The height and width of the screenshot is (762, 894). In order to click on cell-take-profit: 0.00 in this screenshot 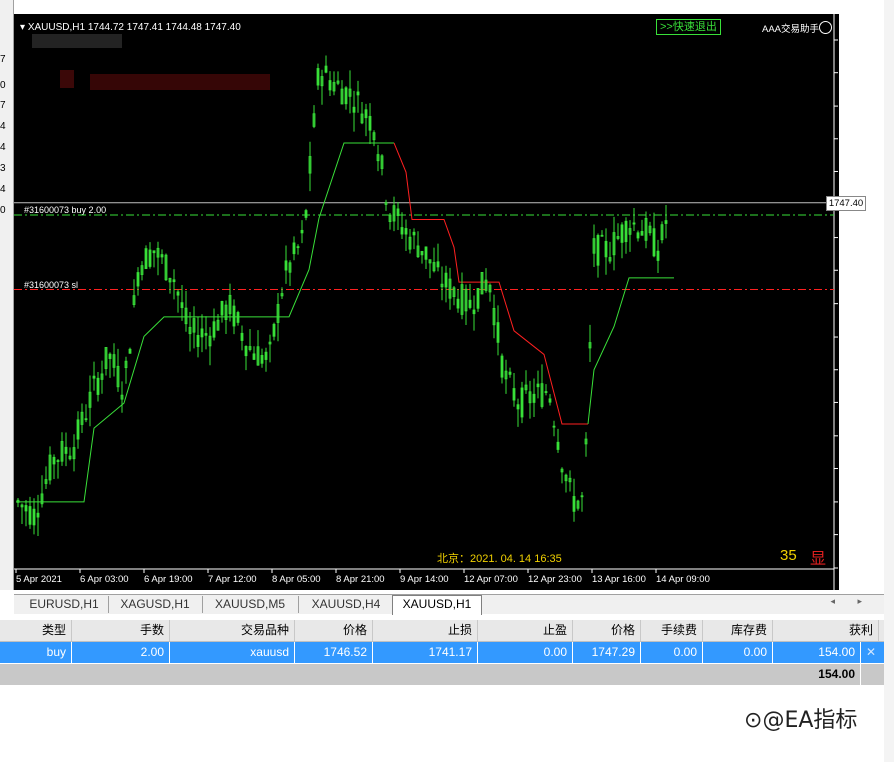, I will do `click(525, 652)`.